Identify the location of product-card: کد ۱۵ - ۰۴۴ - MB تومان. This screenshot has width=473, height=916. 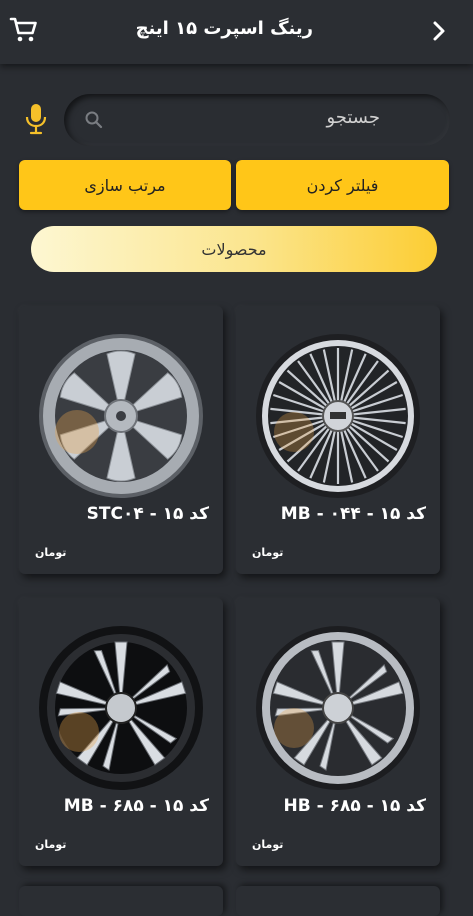
(338, 440).